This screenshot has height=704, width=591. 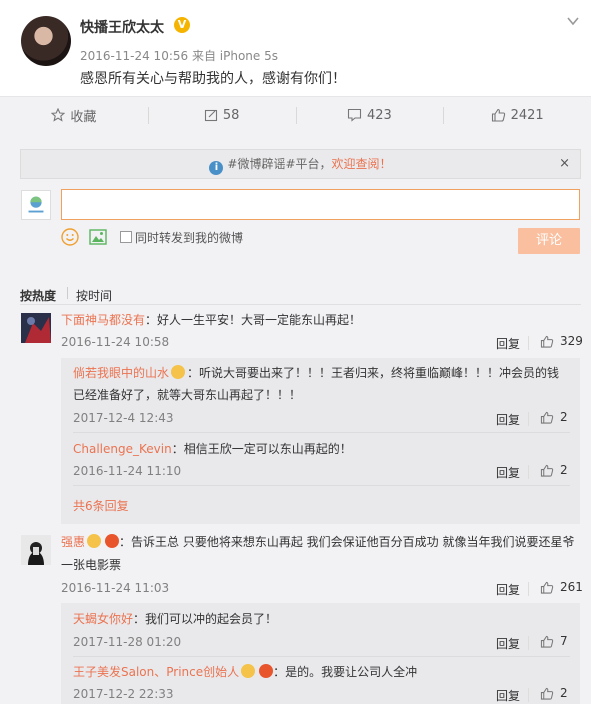 What do you see at coordinates (213, 79) in the screenshot?
I see `post-text: 感恩所有关心与帮助我的人，感谢有你们！` at bounding box center [213, 79].